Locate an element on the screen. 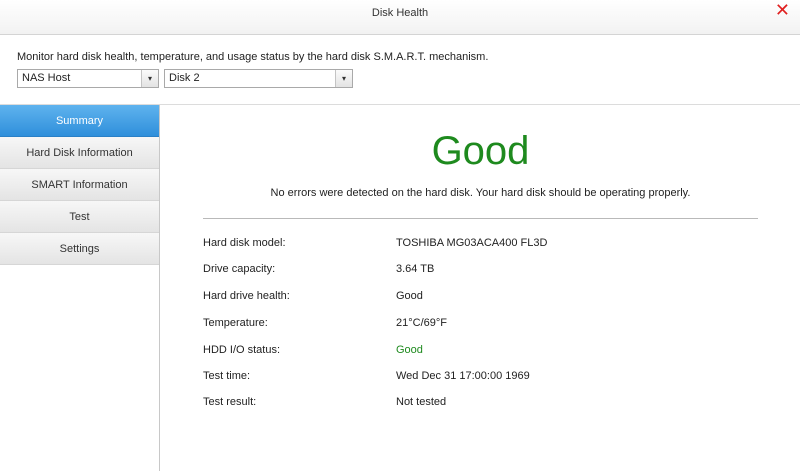 This screenshot has width=800, height=471. info-row-io-status: HDD I/O status: Good is located at coordinates (480, 352).